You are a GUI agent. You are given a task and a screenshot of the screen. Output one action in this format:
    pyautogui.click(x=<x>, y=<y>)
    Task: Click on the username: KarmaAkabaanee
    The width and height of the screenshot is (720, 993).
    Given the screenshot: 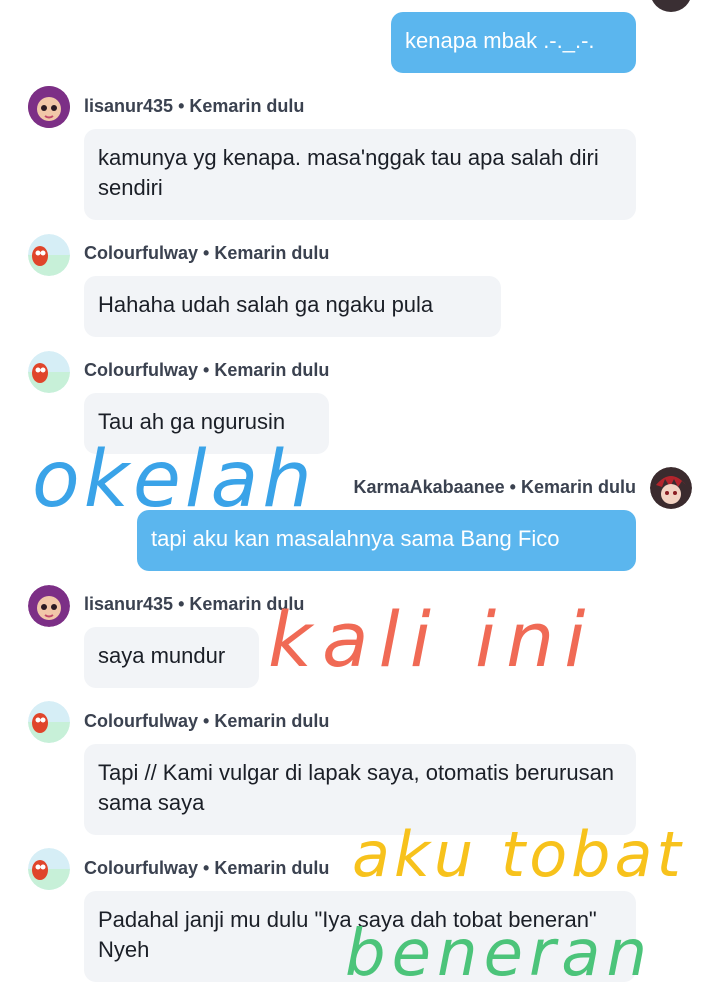 What is the action you would take?
    pyautogui.click(x=429, y=487)
    